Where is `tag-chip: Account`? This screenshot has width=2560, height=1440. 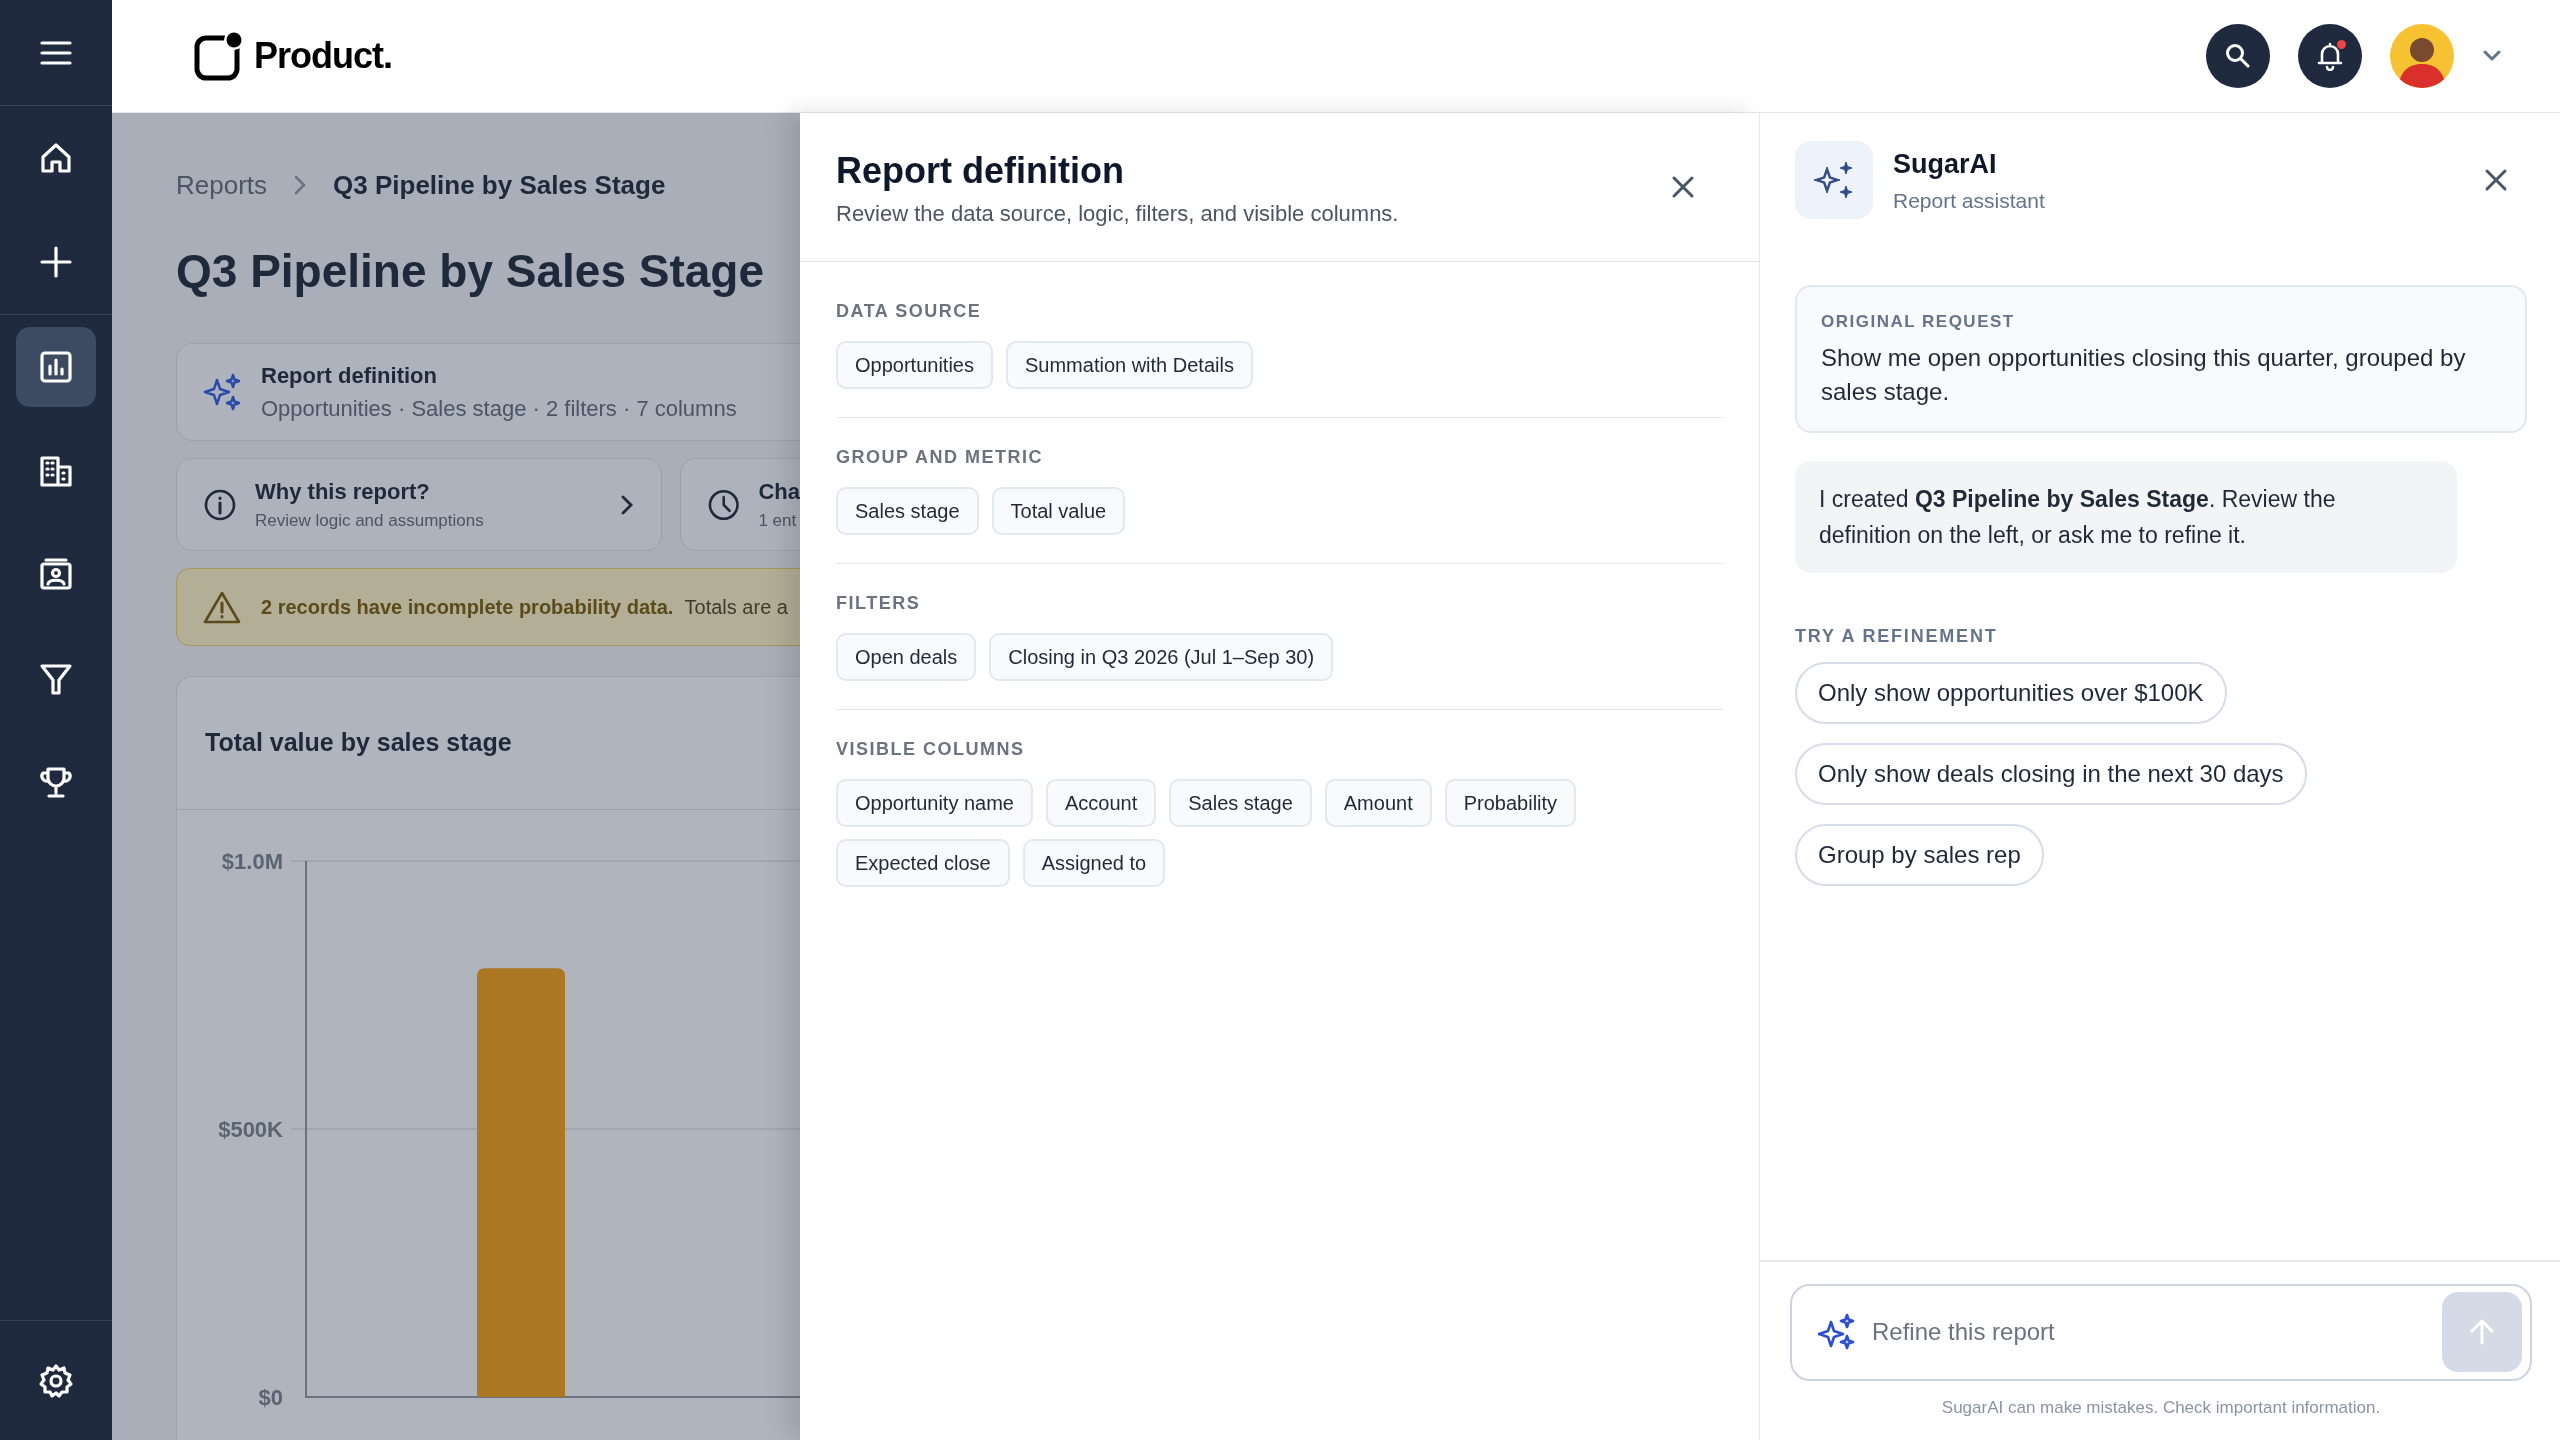
tag-chip: Account is located at coordinates (1101, 803).